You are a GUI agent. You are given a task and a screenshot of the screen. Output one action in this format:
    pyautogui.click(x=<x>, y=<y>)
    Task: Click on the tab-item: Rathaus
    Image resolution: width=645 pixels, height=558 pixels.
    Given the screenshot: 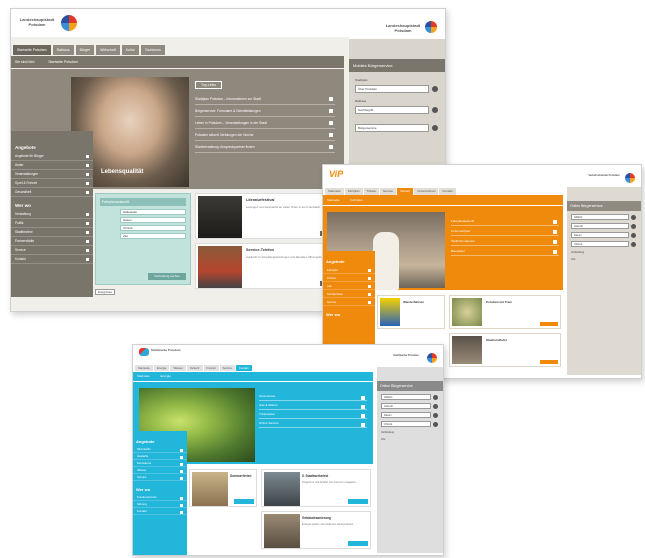 What is the action you would take?
    pyautogui.click(x=63, y=50)
    